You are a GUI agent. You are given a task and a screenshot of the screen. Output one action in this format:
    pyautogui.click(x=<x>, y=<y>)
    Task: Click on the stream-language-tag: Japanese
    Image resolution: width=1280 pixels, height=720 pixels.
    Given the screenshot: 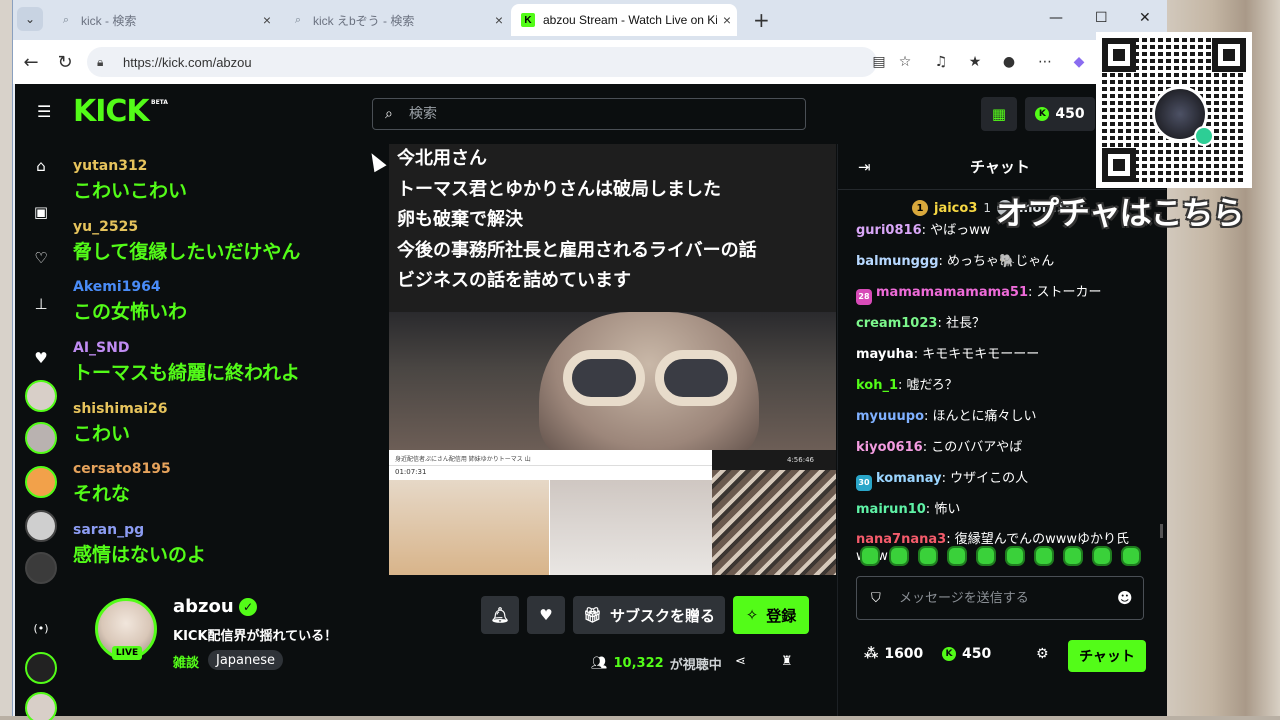 What is the action you would take?
    pyautogui.click(x=246, y=660)
    